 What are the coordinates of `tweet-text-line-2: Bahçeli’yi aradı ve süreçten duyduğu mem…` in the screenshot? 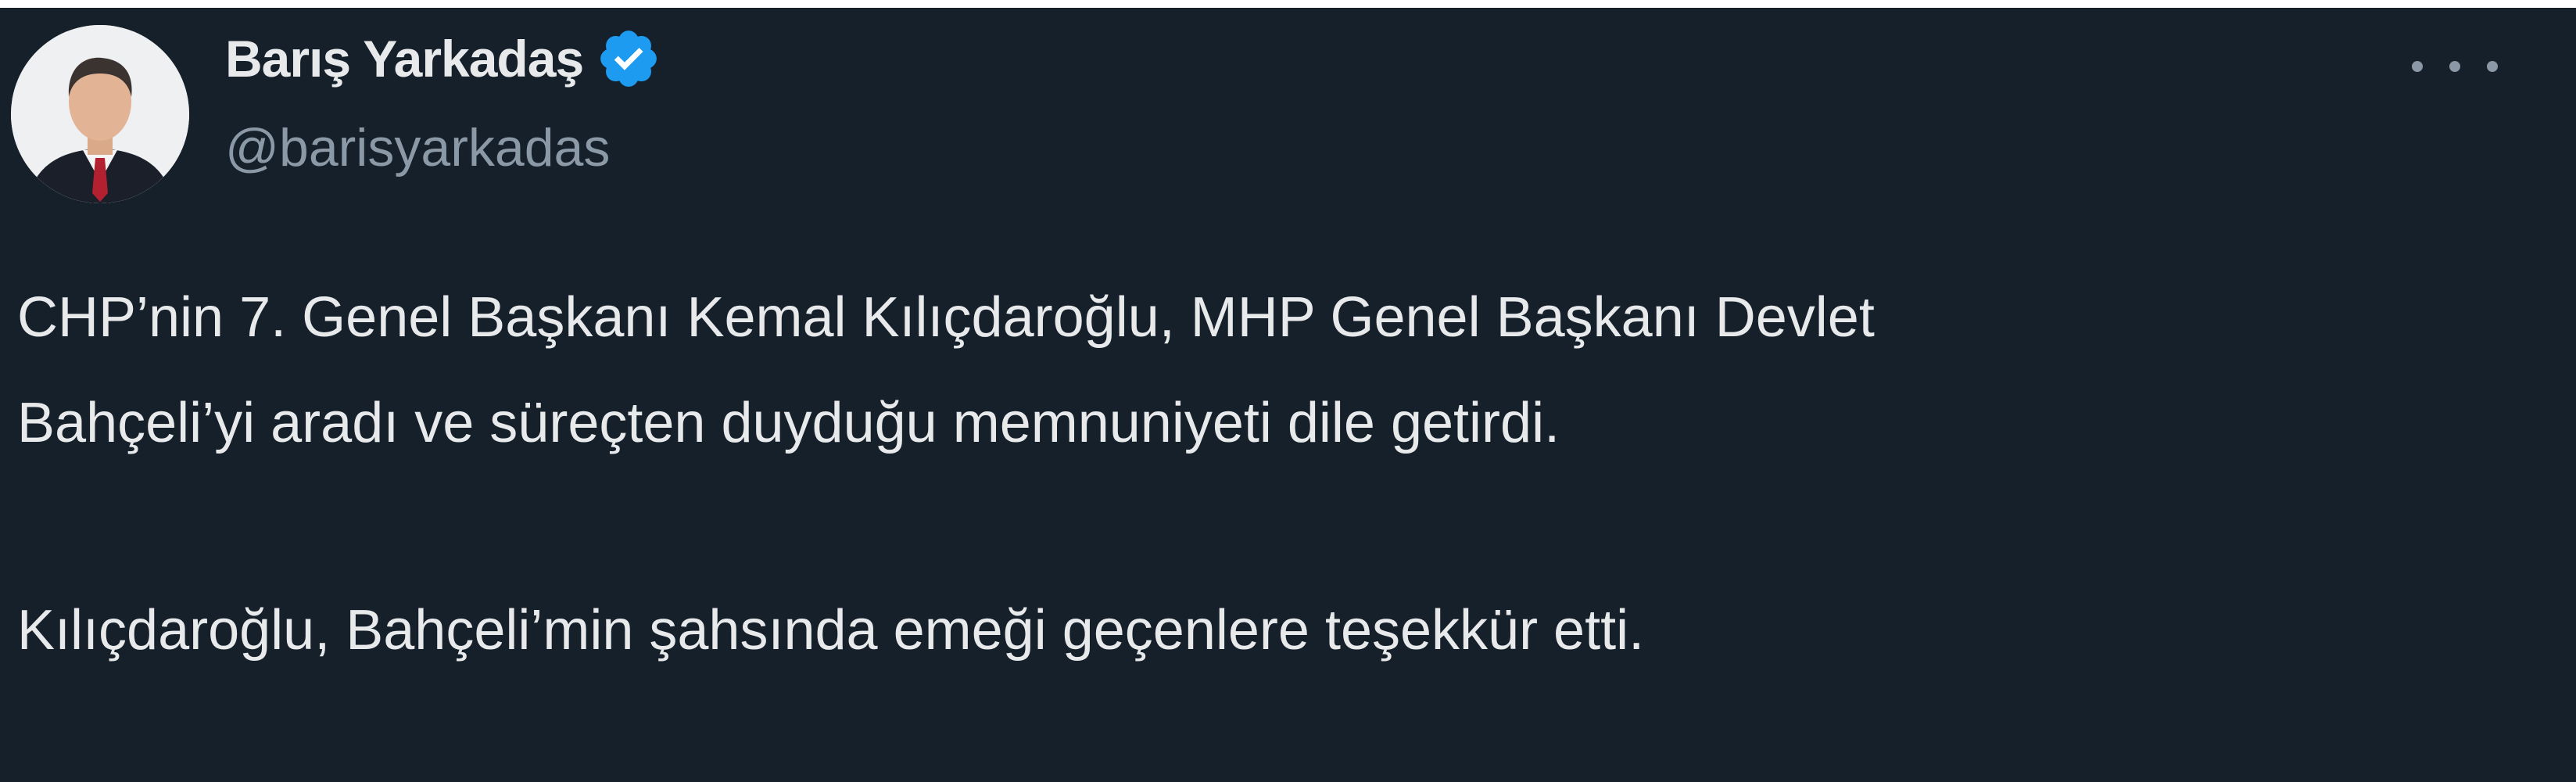 It's located at (788, 423).